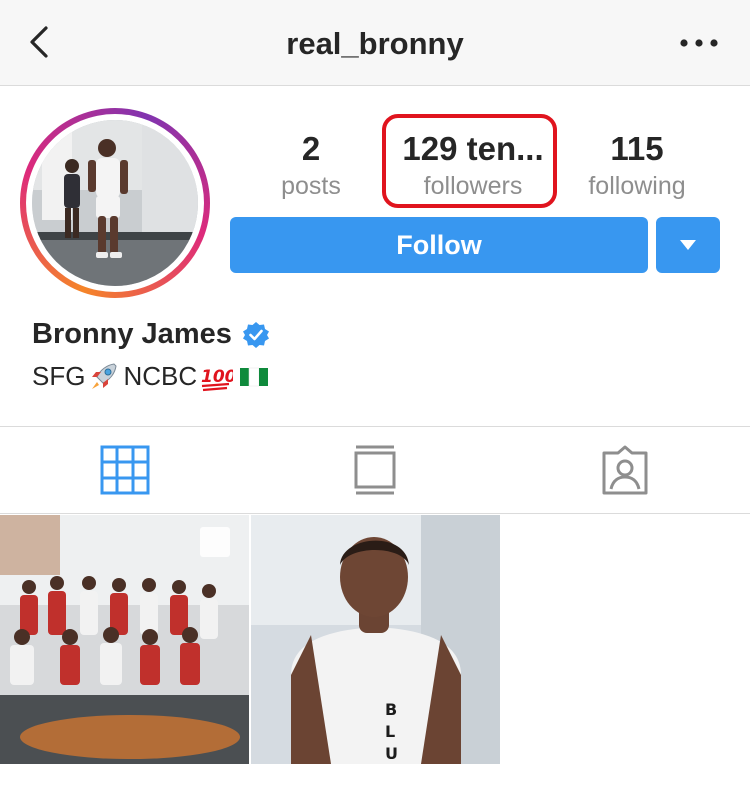 Image resolution: width=750 pixels, height=785 pixels. I want to click on ellipsis-icon, so click(699, 43).